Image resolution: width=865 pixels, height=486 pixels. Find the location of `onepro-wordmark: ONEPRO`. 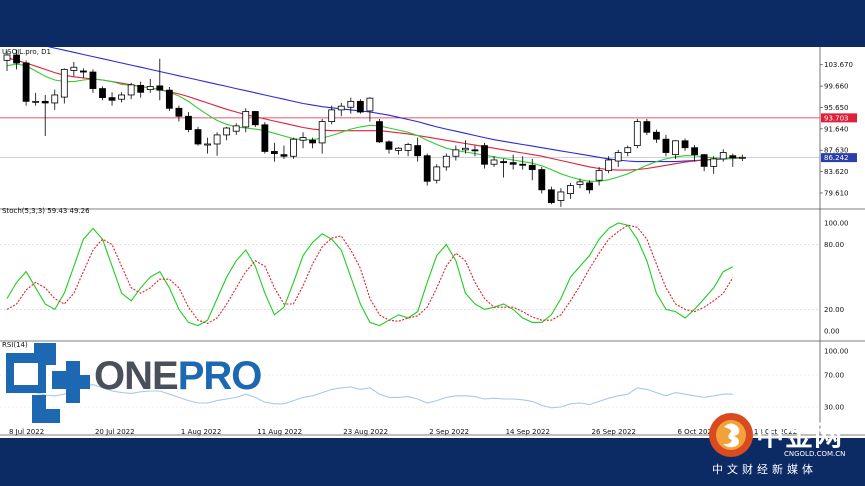

onepro-wordmark: ONEPRO is located at coordinates (178, 376).